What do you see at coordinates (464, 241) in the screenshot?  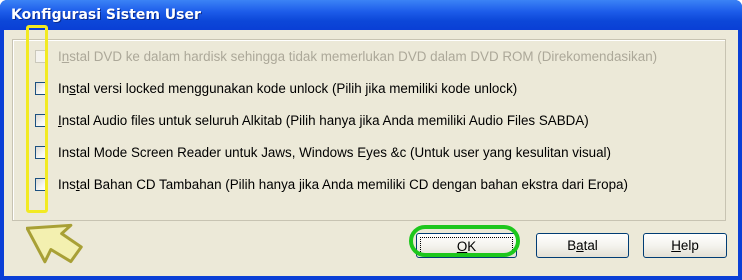 I see `ok-button-highlight` at bounding box center [464, 241].